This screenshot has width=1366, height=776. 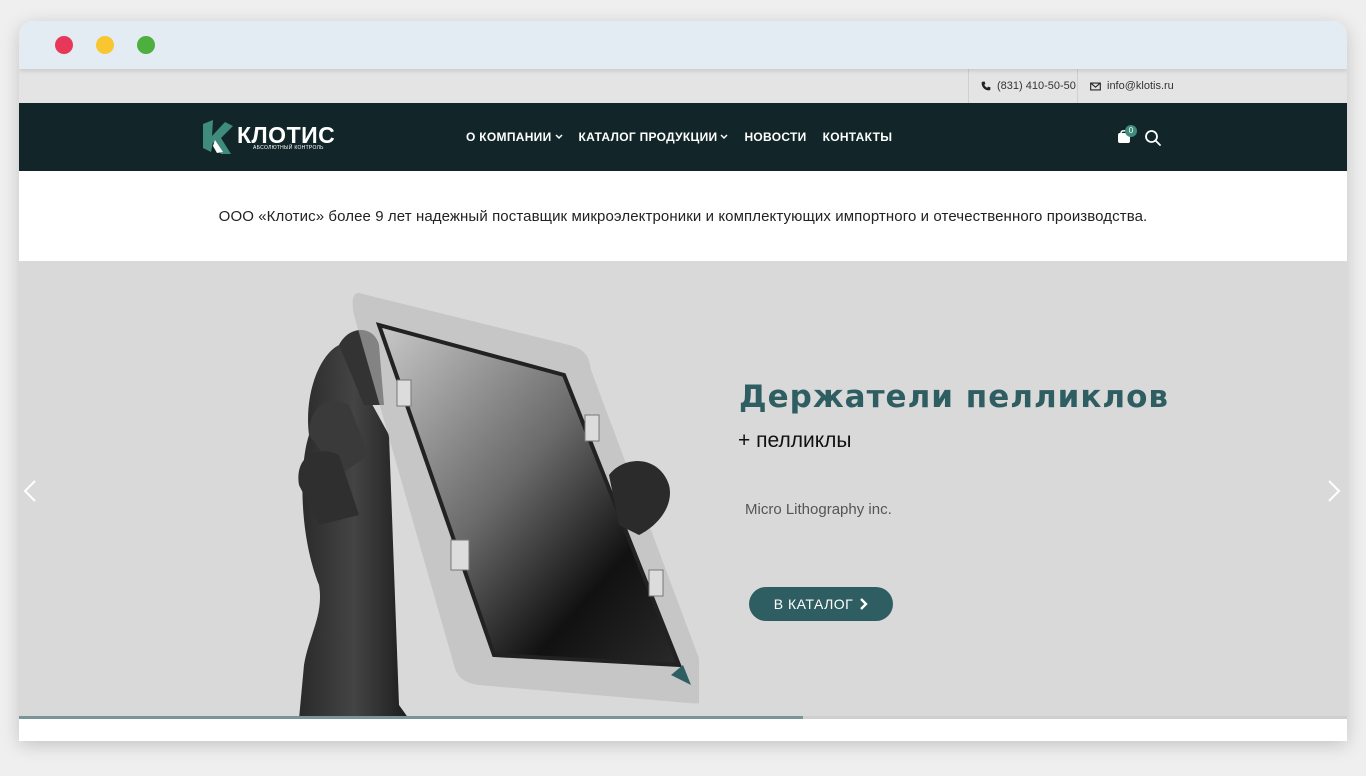 I want to click on window-titlebar, so click(x=683, y=45).